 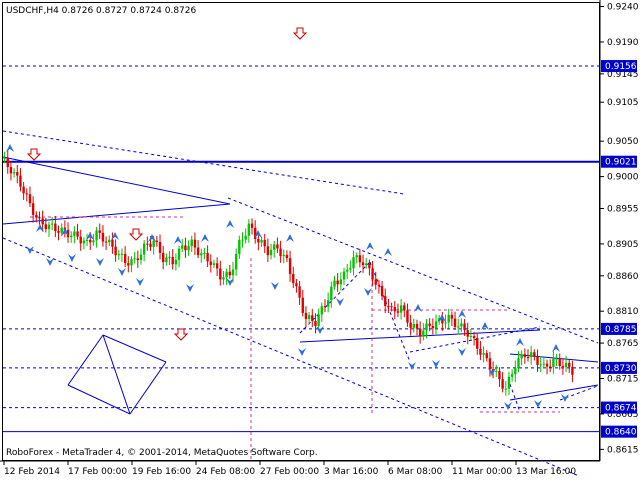 I want to click on x-tick-label: 17 Feb 00:00, so click(x=97, y=472).